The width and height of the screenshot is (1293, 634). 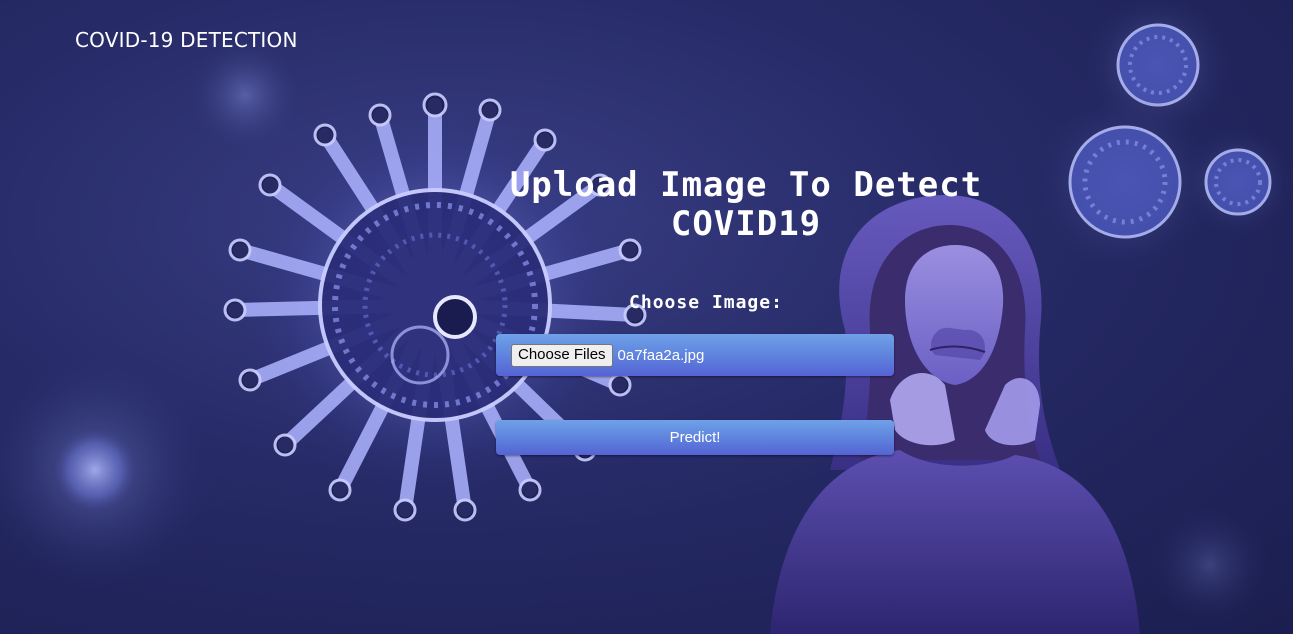 What do you see at coordinates (746, 224) in the screenshot?
I see `page-title-line-2: COVID19` at bounding box center [746, 224].